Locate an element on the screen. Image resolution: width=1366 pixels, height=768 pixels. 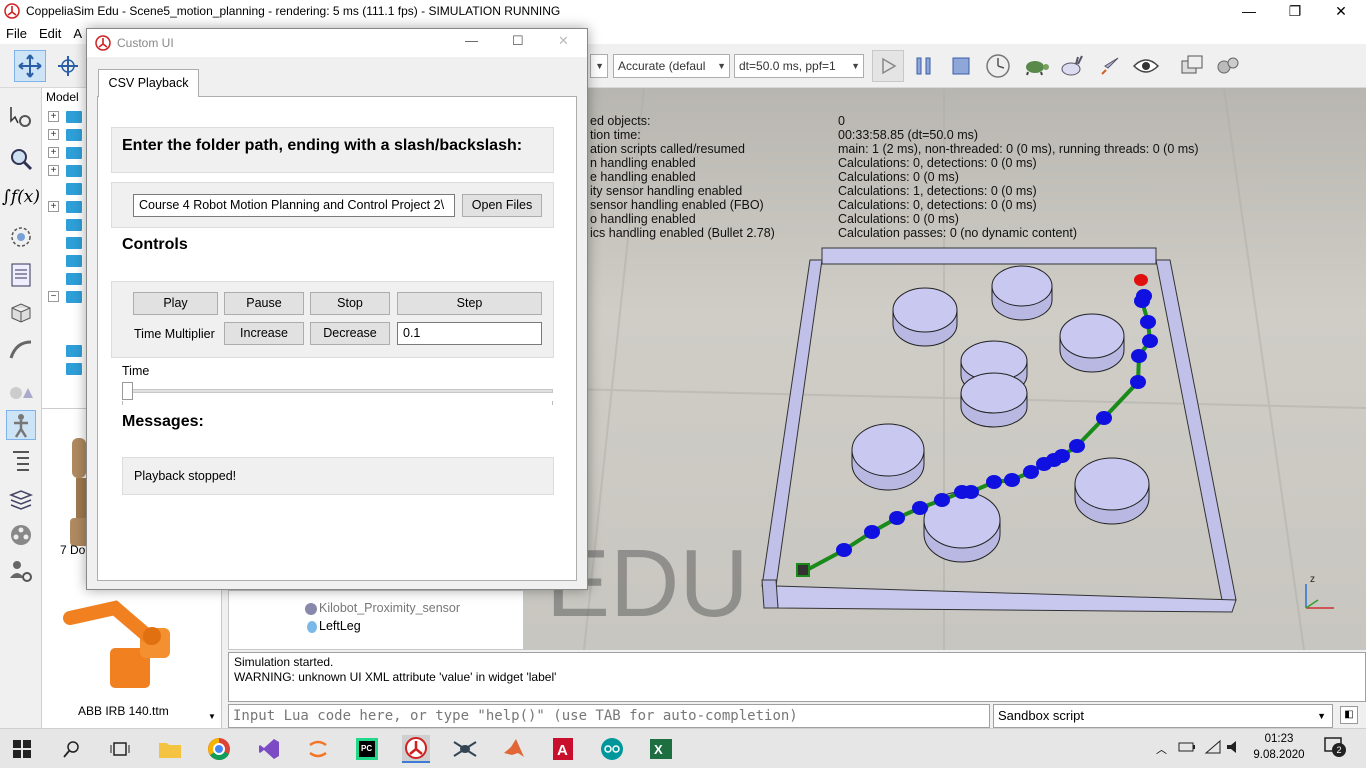
notification-center-button: 2 is located at coordinates (1335, 748).